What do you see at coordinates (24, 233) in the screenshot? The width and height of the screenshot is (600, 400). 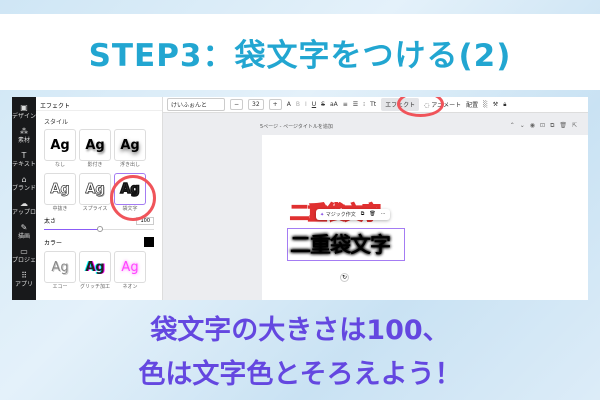 I see `sidebar-item-draw: ✎ 描画` at bounding box center [24, 233].